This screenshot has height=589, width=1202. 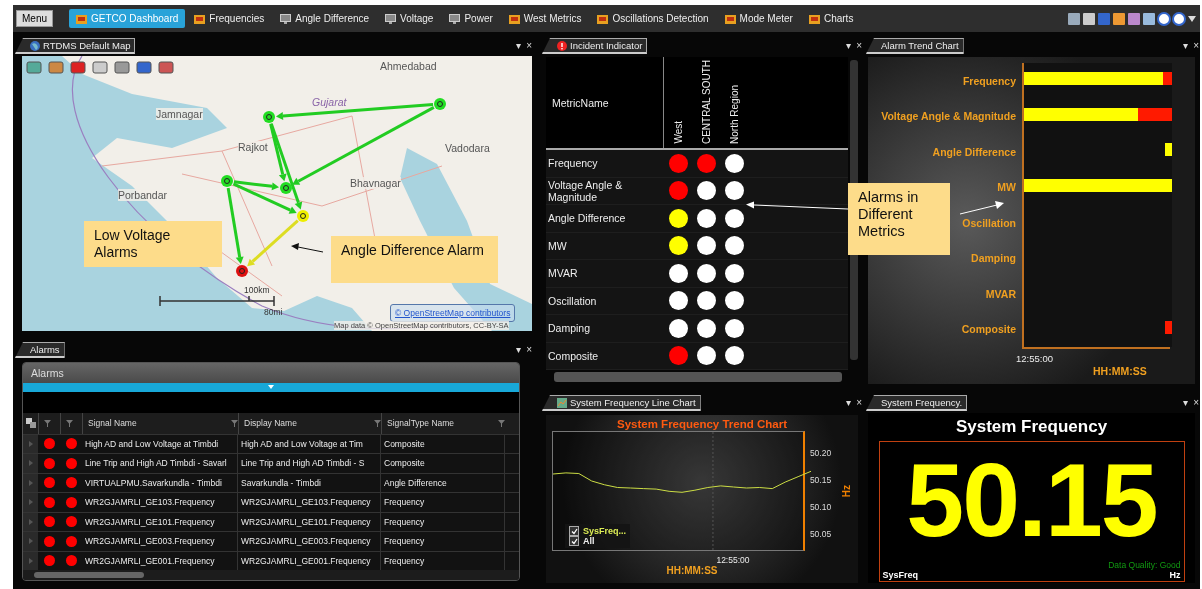 What do you see at coordinates (257, 290) in the screenshot?
I see `scale-label: 100km` at bounding box center [257, 290].